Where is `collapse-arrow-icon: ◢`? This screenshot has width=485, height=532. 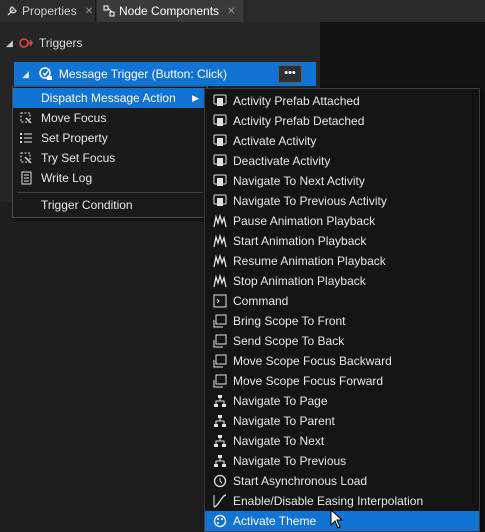 collapse-arrow-icon: ◢ is located at coordinates (9, 43).